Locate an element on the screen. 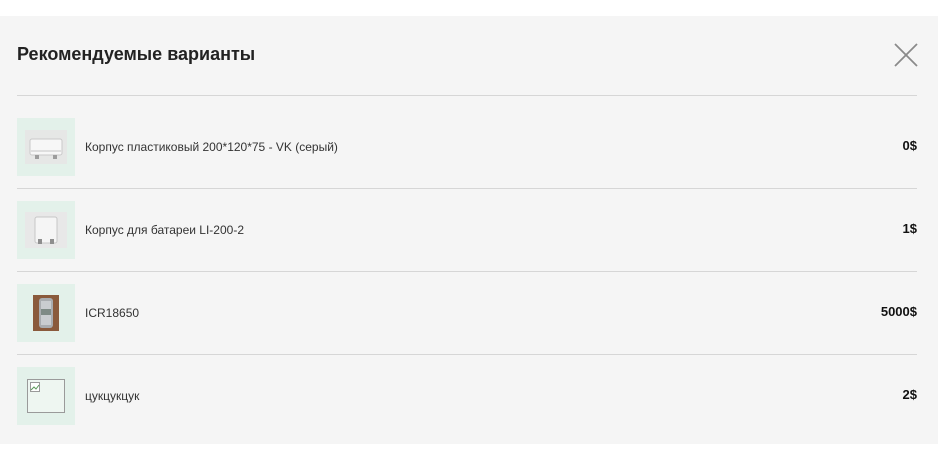 The height and width of the screenshot is (467, 948). broken-image-icon is located at coordinates (46, 396).